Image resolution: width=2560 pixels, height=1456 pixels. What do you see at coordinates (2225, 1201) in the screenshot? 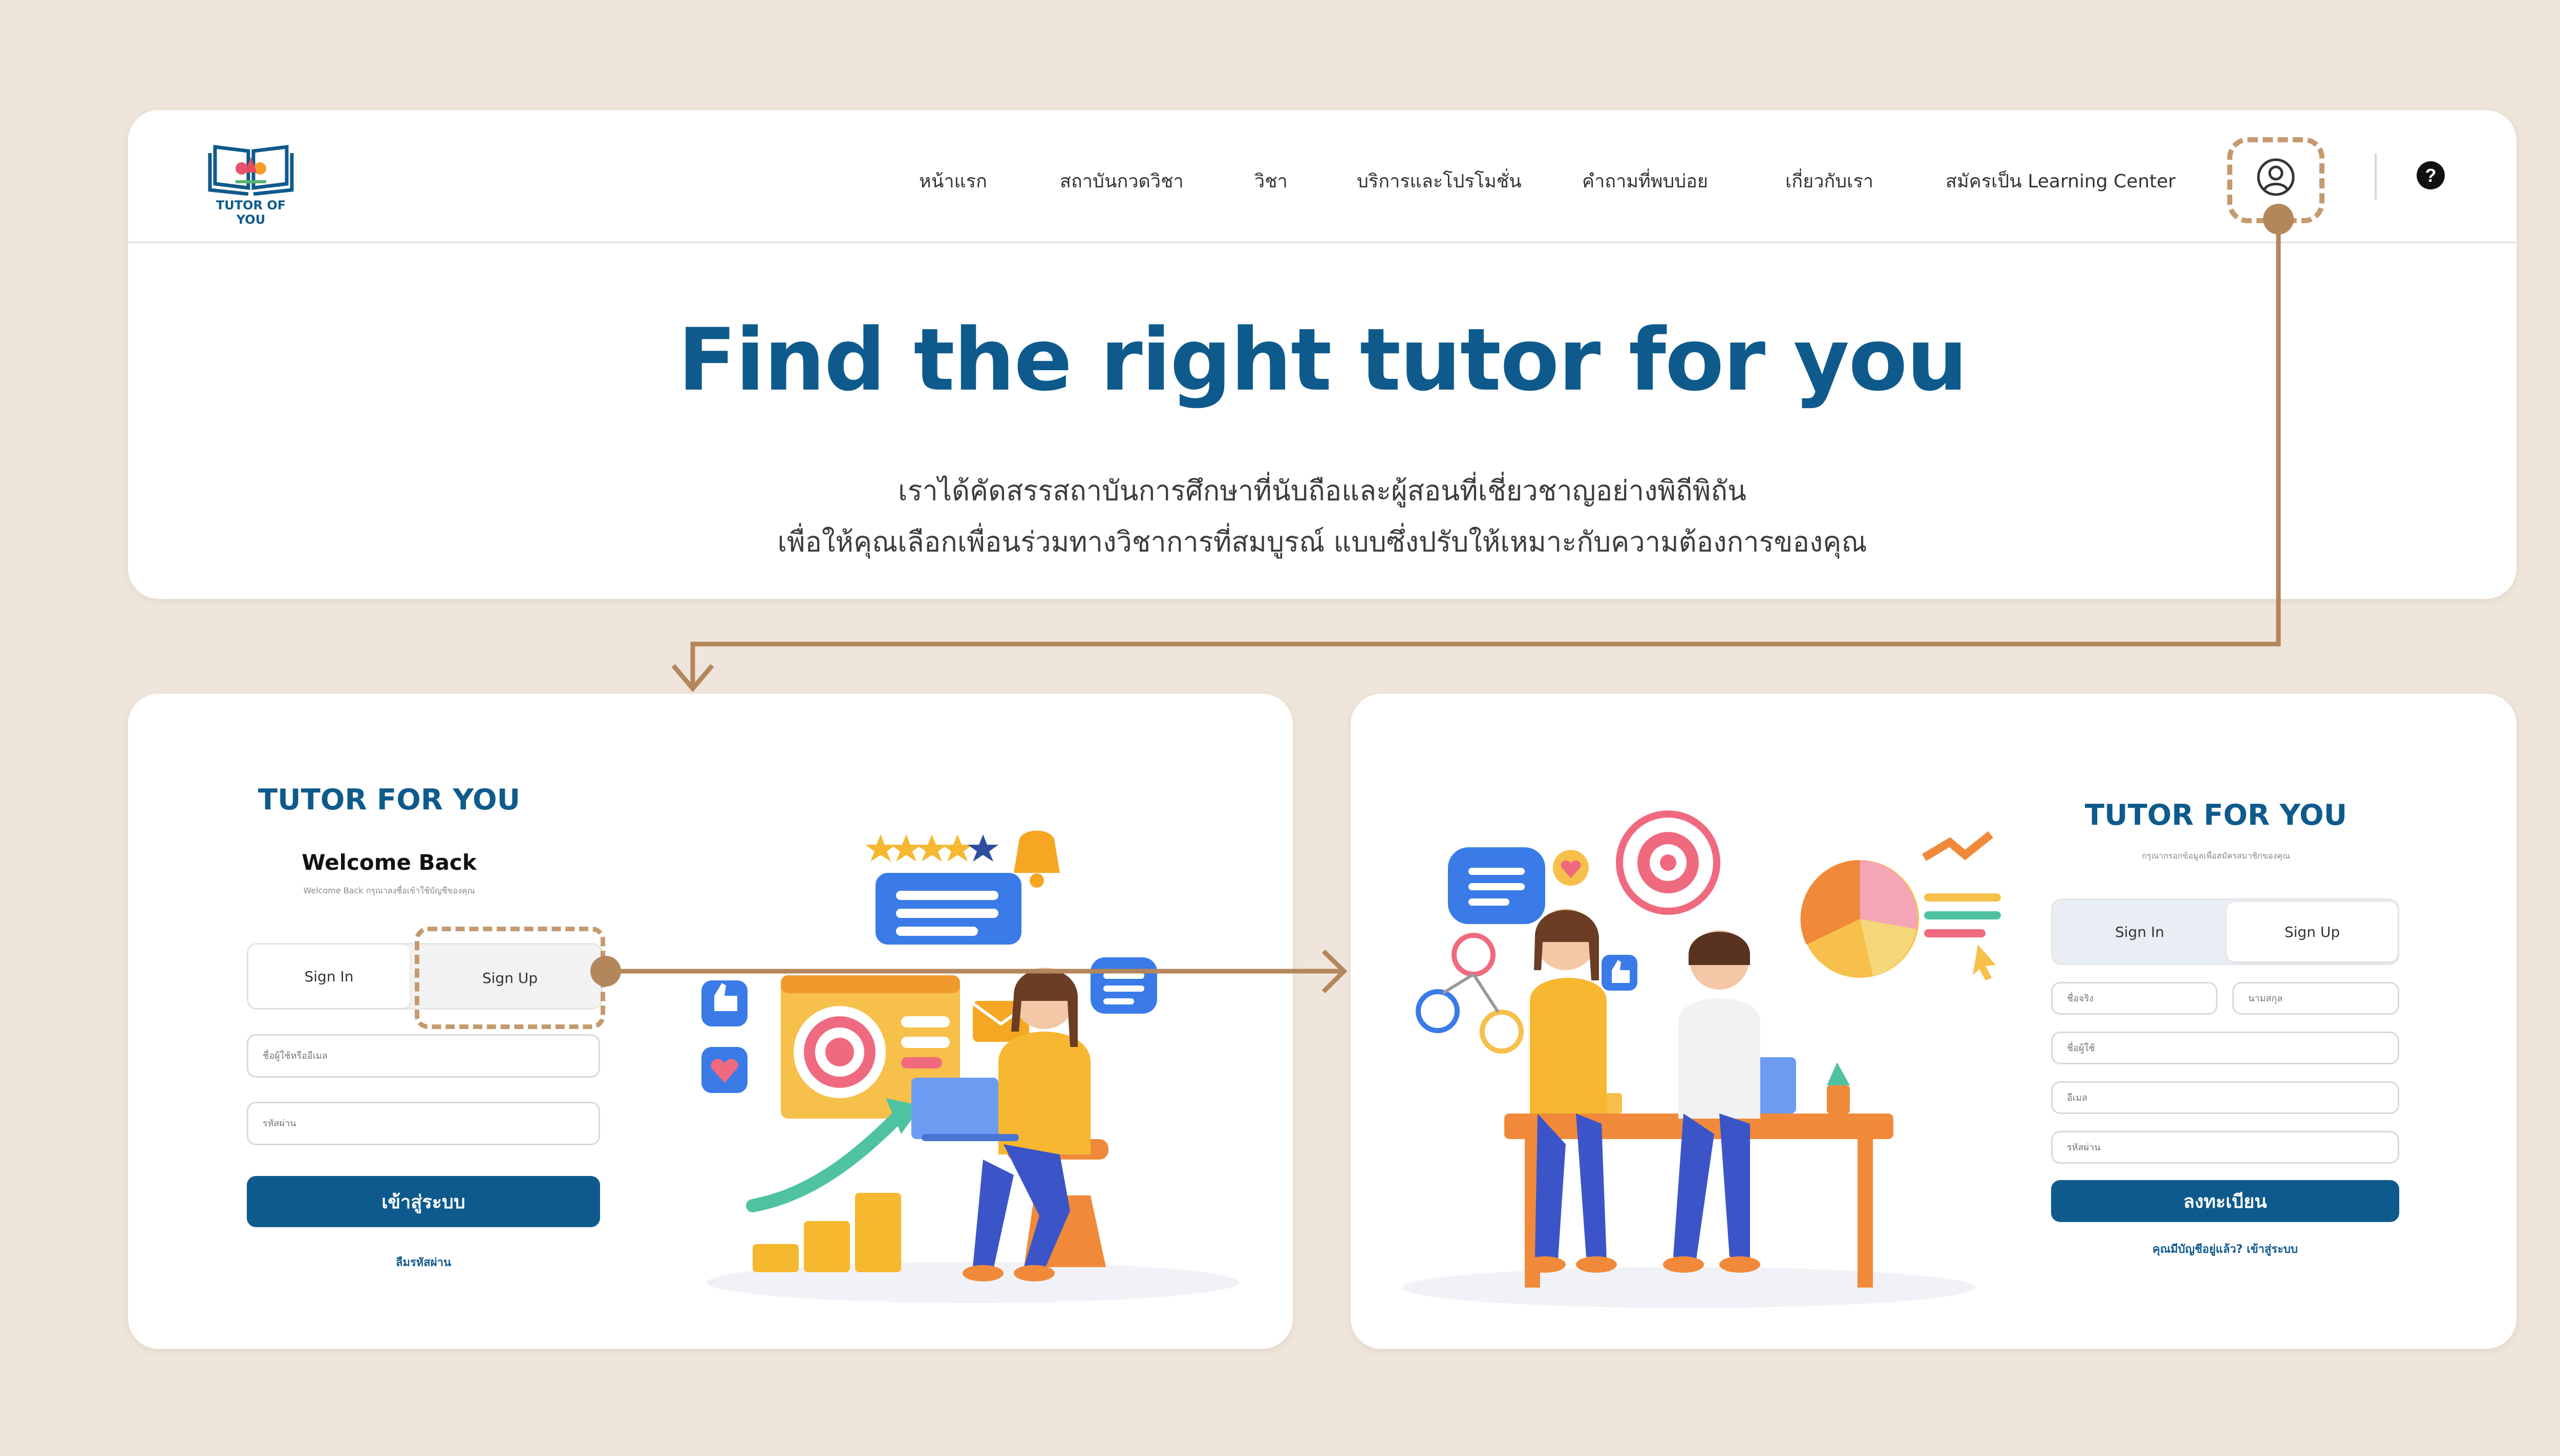
I see `signup-submit-button: ลงทะเบียน` at bounding box center [2225, 1201].